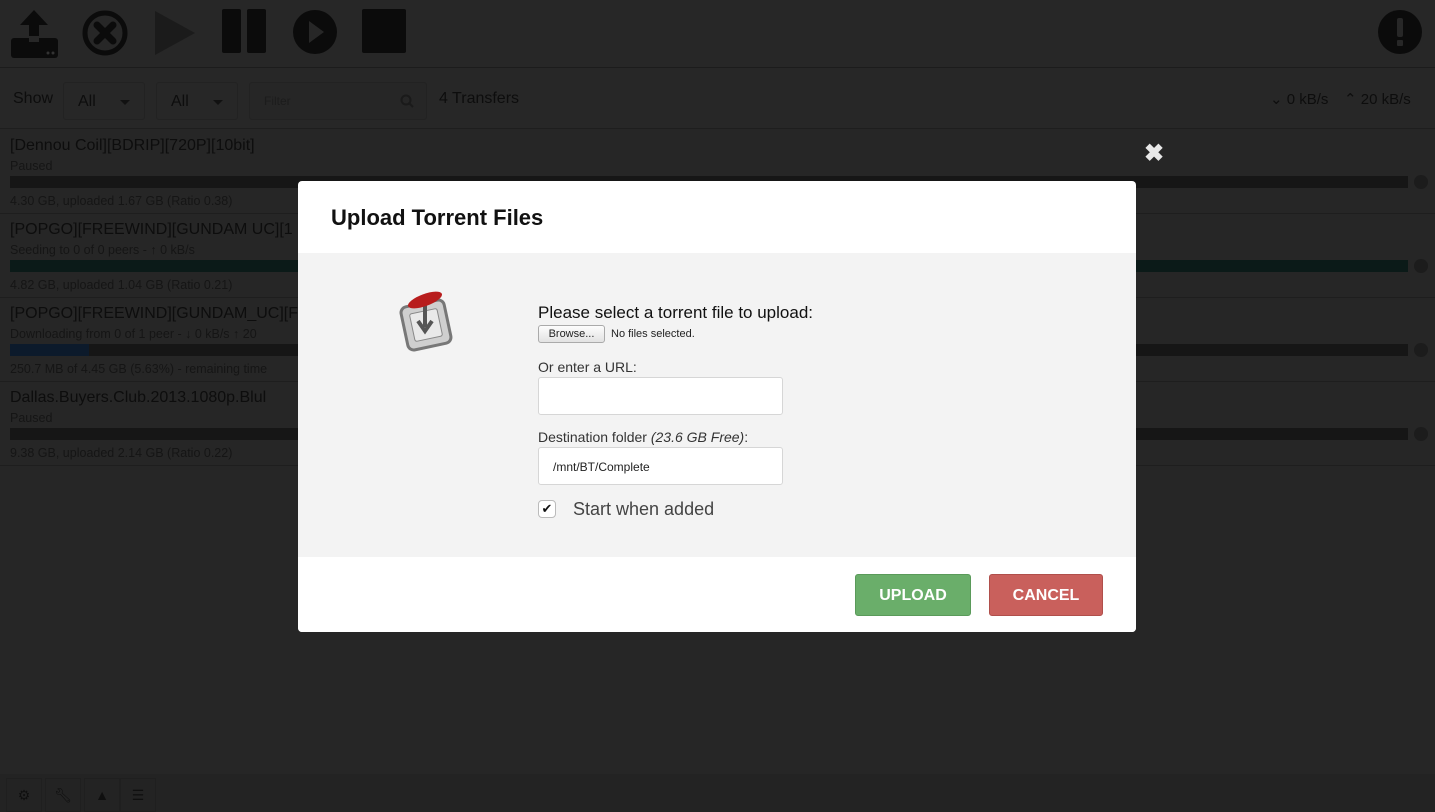 The image size is (1435, 812). What do you see at coordinates (154, 313) in the screenshot?
I see `torrent-name: [POPGO][FREEWIND][GUNDAM_UC][F` at bounding box center [154, 313].